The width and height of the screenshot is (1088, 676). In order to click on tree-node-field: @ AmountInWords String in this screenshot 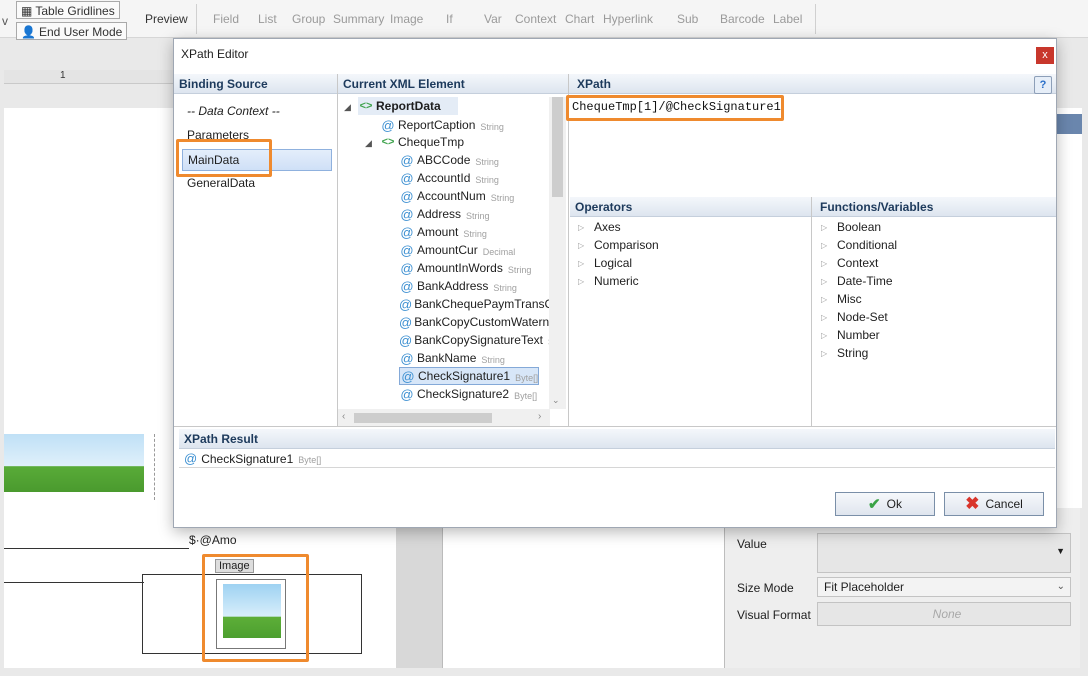, I will do `click(465, 268)`.